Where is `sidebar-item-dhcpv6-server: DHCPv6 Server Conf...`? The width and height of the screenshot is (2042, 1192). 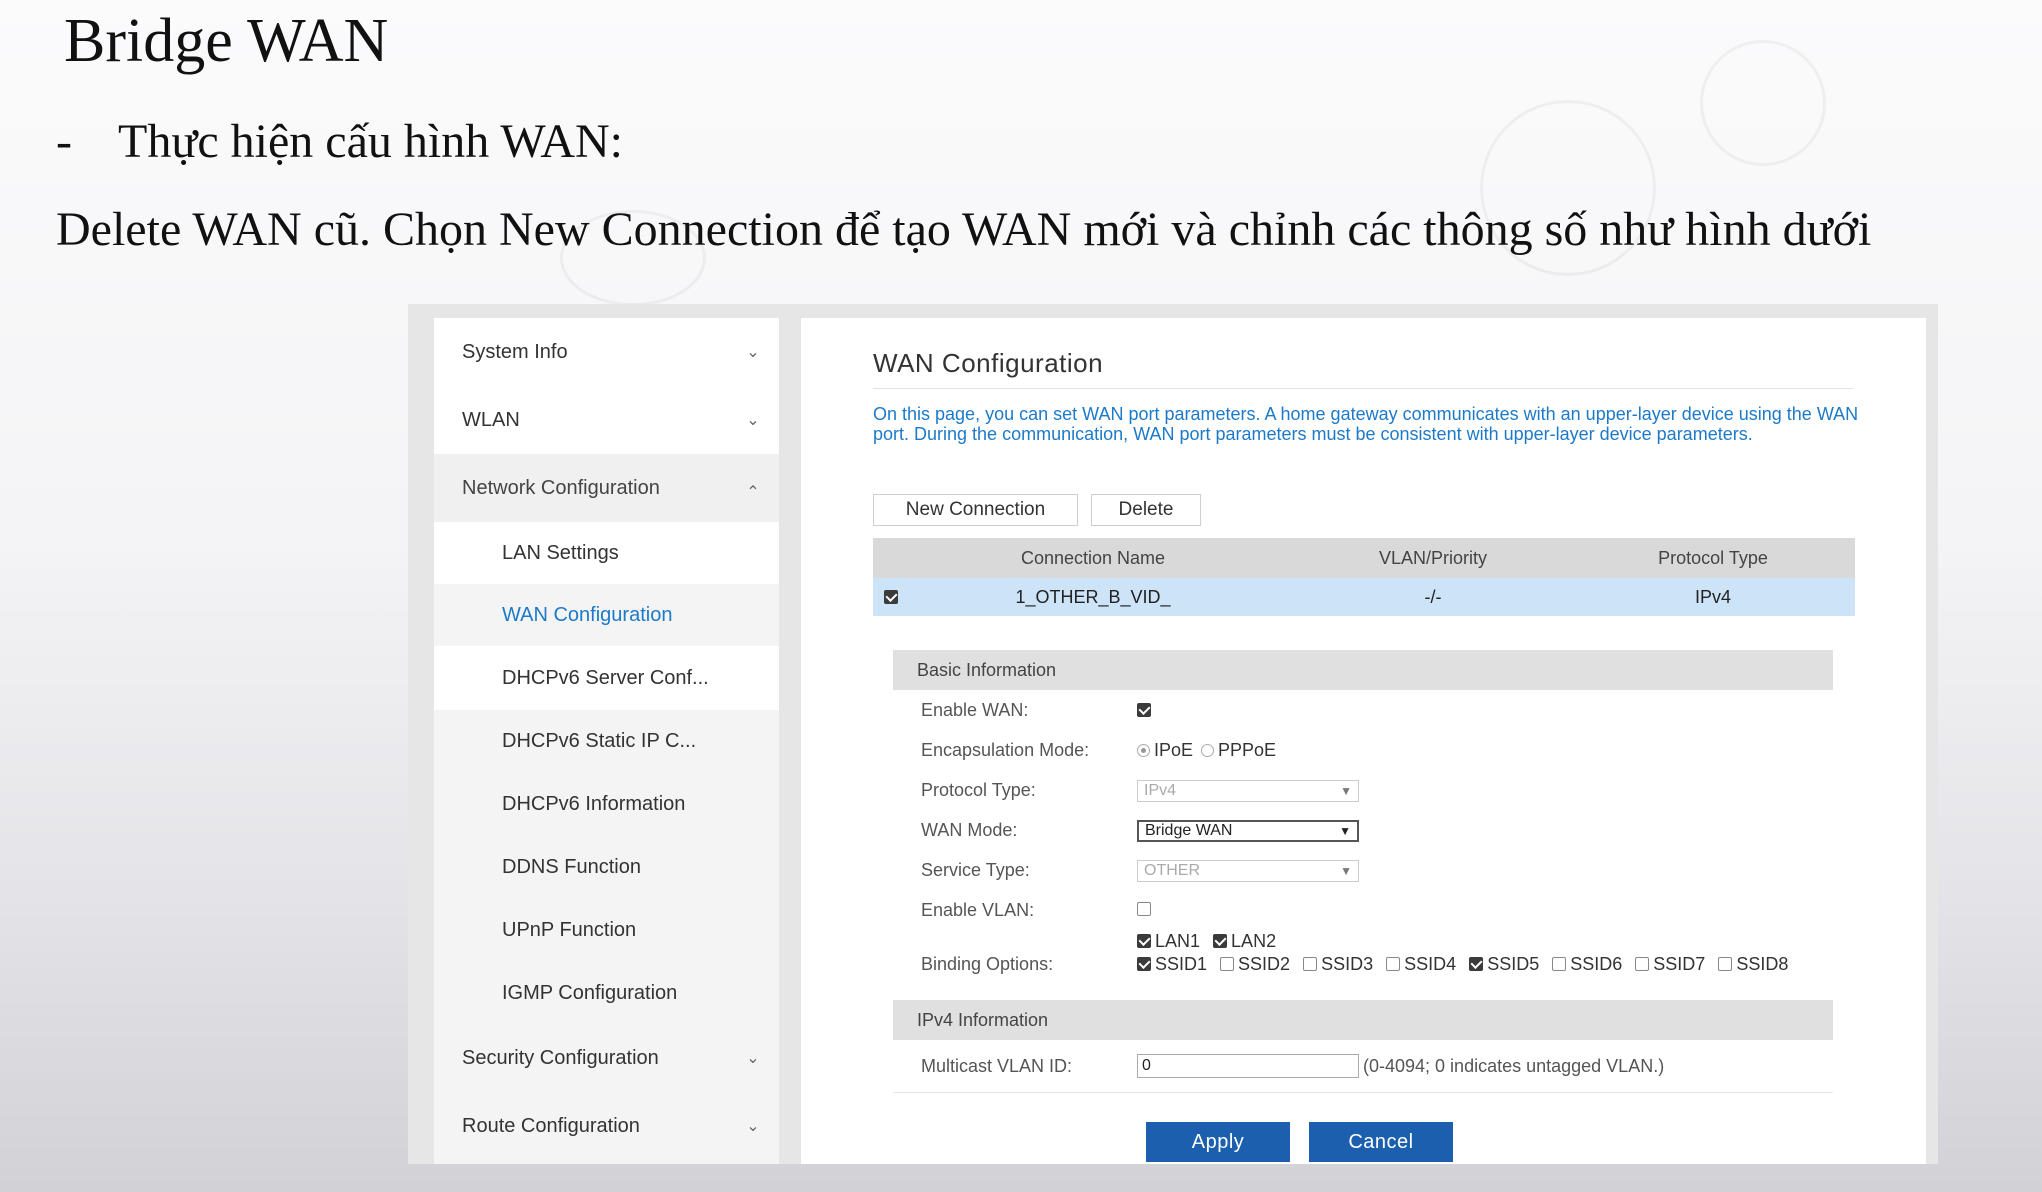 sidebar-item-dhcpv6-server: DHCPv6 Server Conf... is located at coordinates (606, 678).